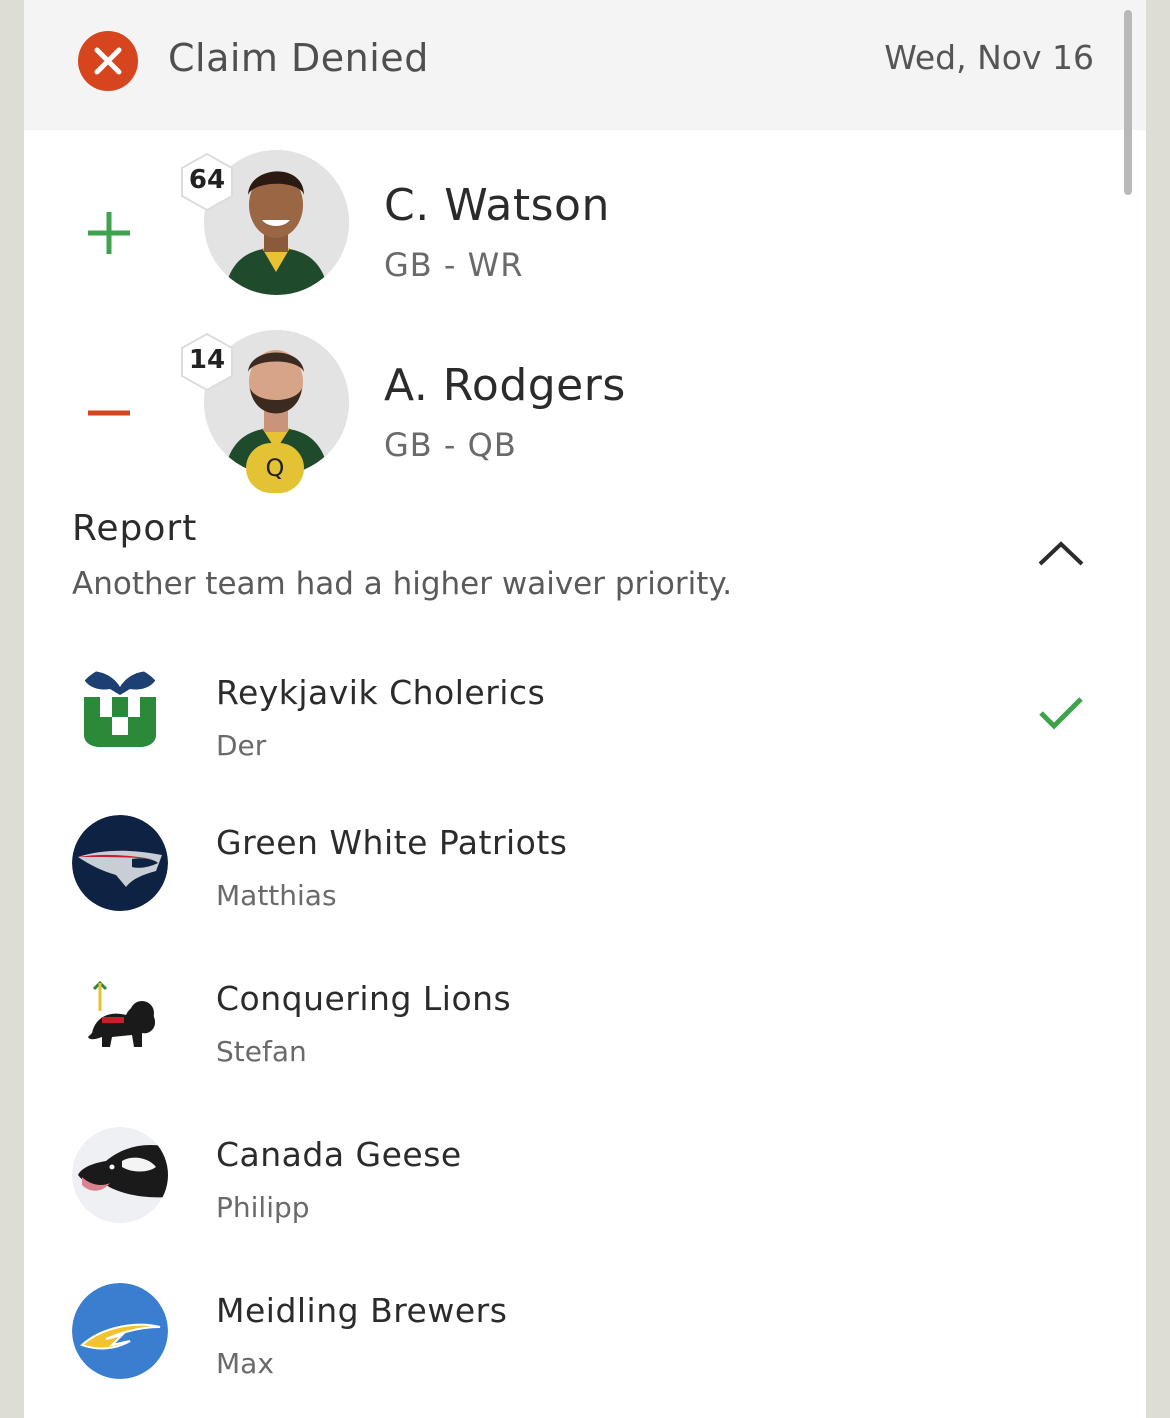 The width and height of the screenshot is (1170, 1418). I want to click on team-row: Canada Geese Philipp, so click(585, 1182).